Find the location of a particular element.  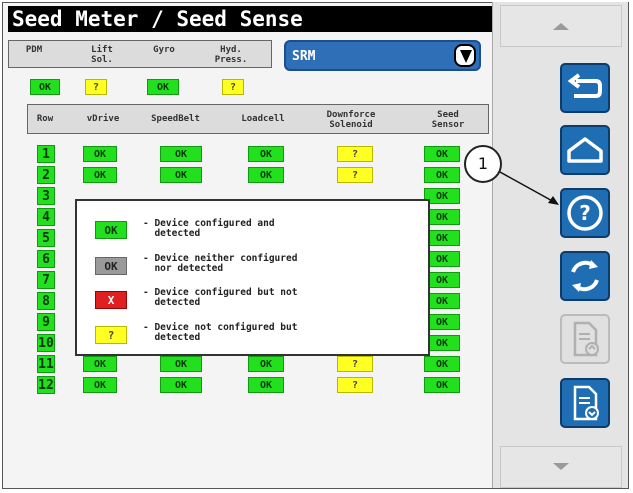

export-document-icon is located at coordinates (586, 403).